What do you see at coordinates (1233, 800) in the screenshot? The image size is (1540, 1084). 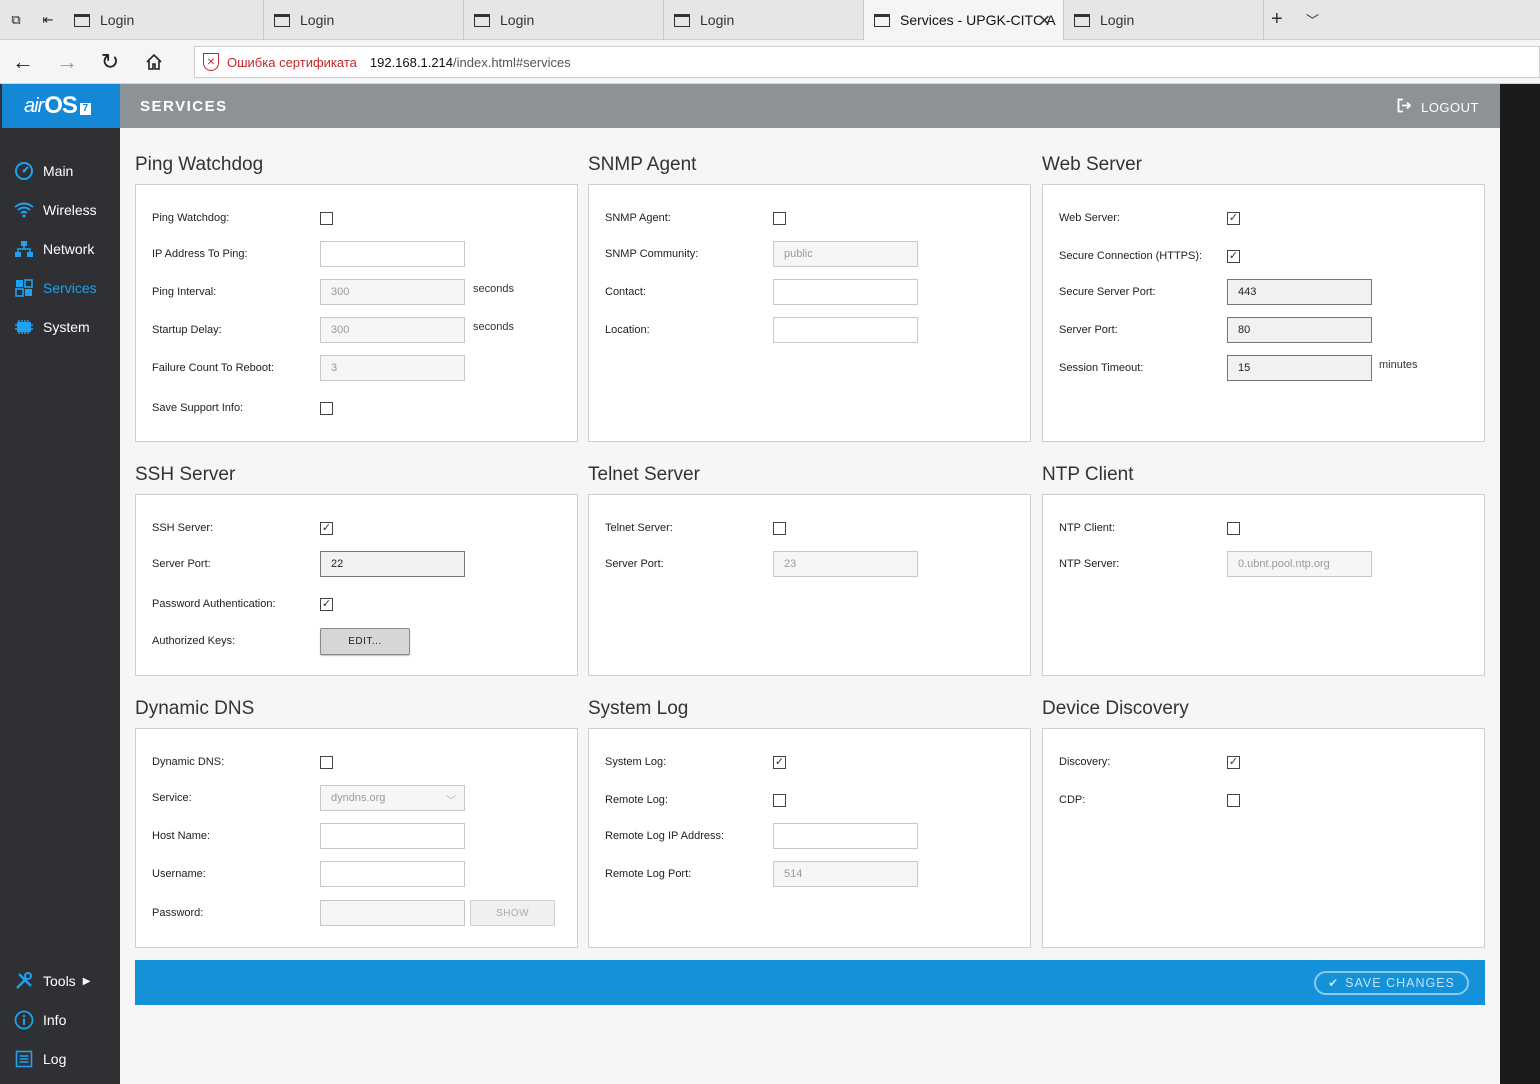 I see `cdp-checkbox` at bounding box center [1233, 800].